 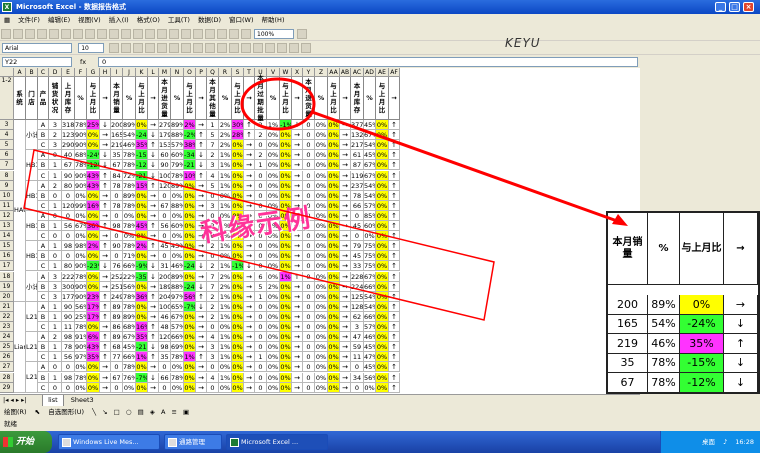 What do you see at coordinates (142, 347) in the screenshot?
I see `data-cell: -21%` at bounding box center [142, 347].